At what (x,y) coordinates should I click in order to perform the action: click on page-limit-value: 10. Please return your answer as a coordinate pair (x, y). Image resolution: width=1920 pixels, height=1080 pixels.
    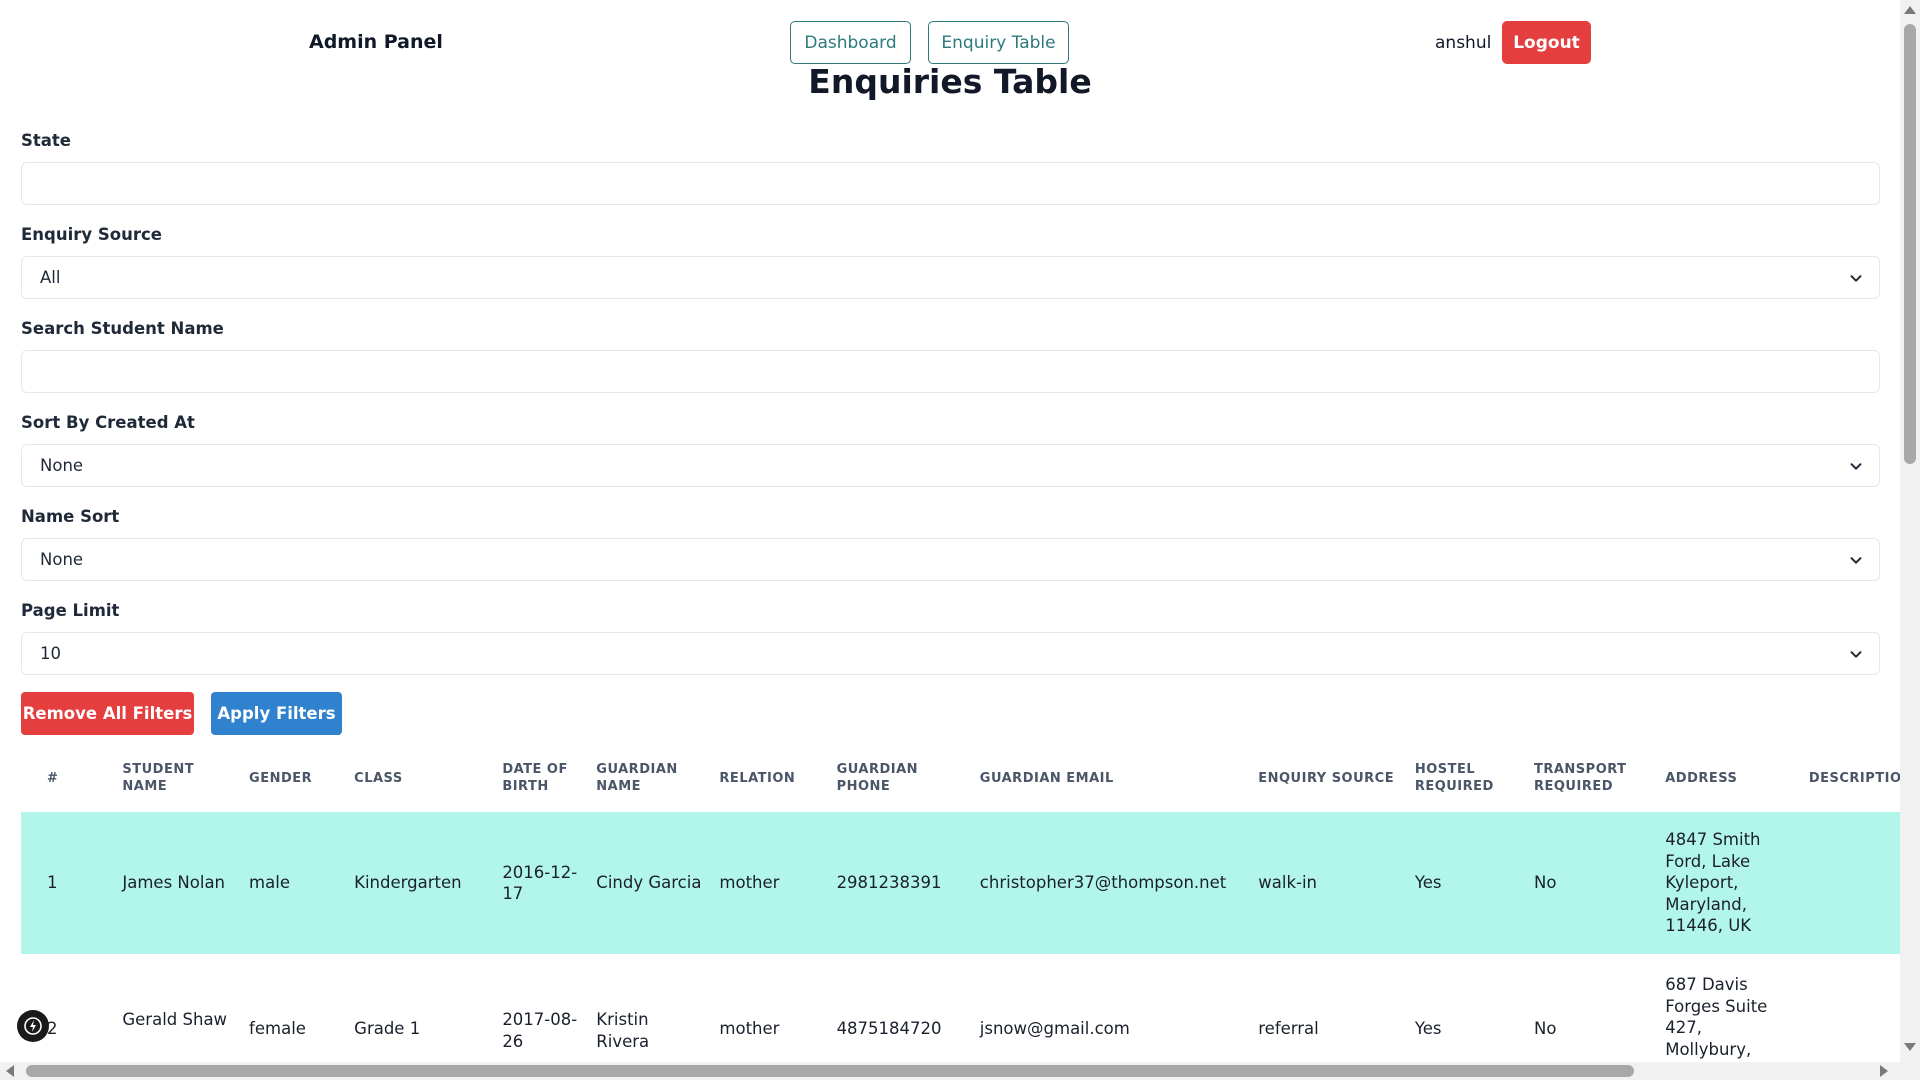
    Looking at the image, I should click on (50, 653).